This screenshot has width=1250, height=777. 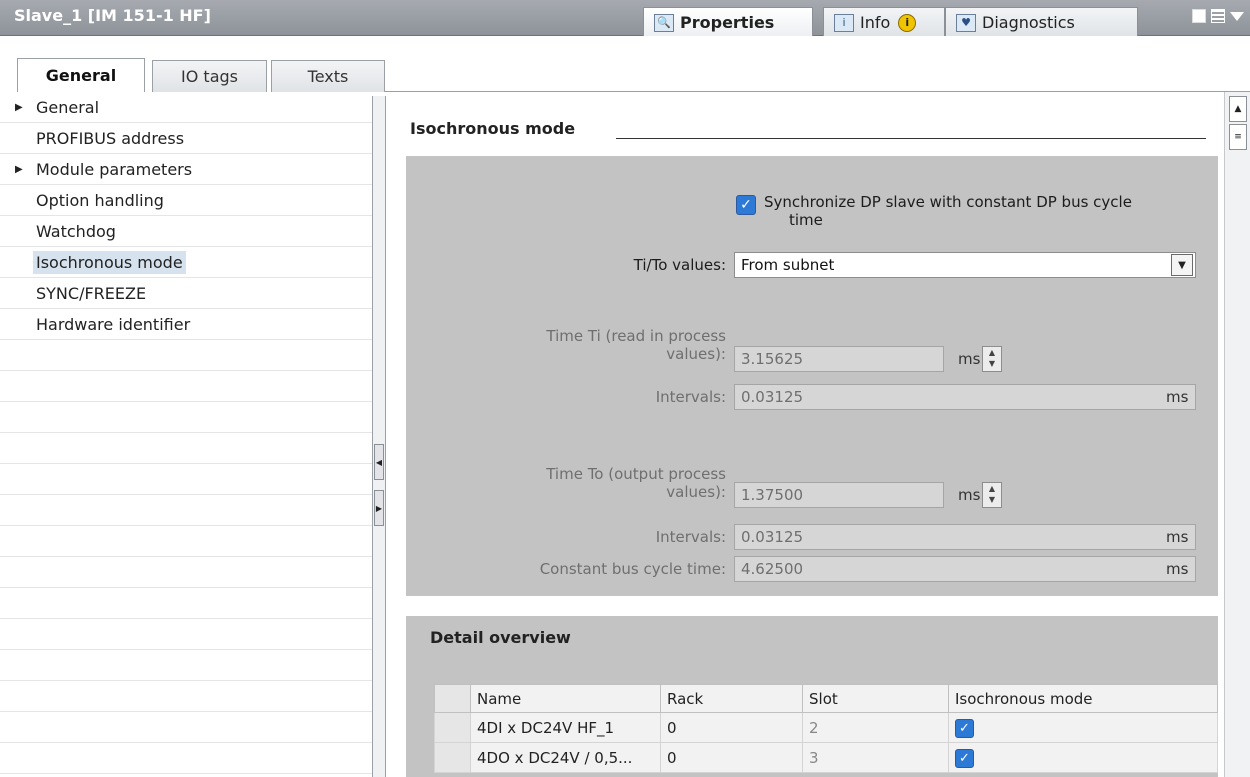 I want to click on chevron-down-icon: ▼, so click(x=1182, y=265).